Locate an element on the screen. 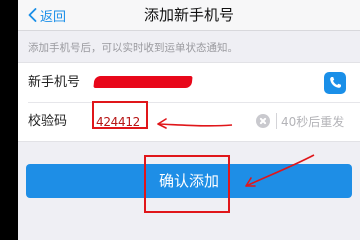 The image size is (360, 240). confirm-highlight-box is located at coordinates (187, 184).